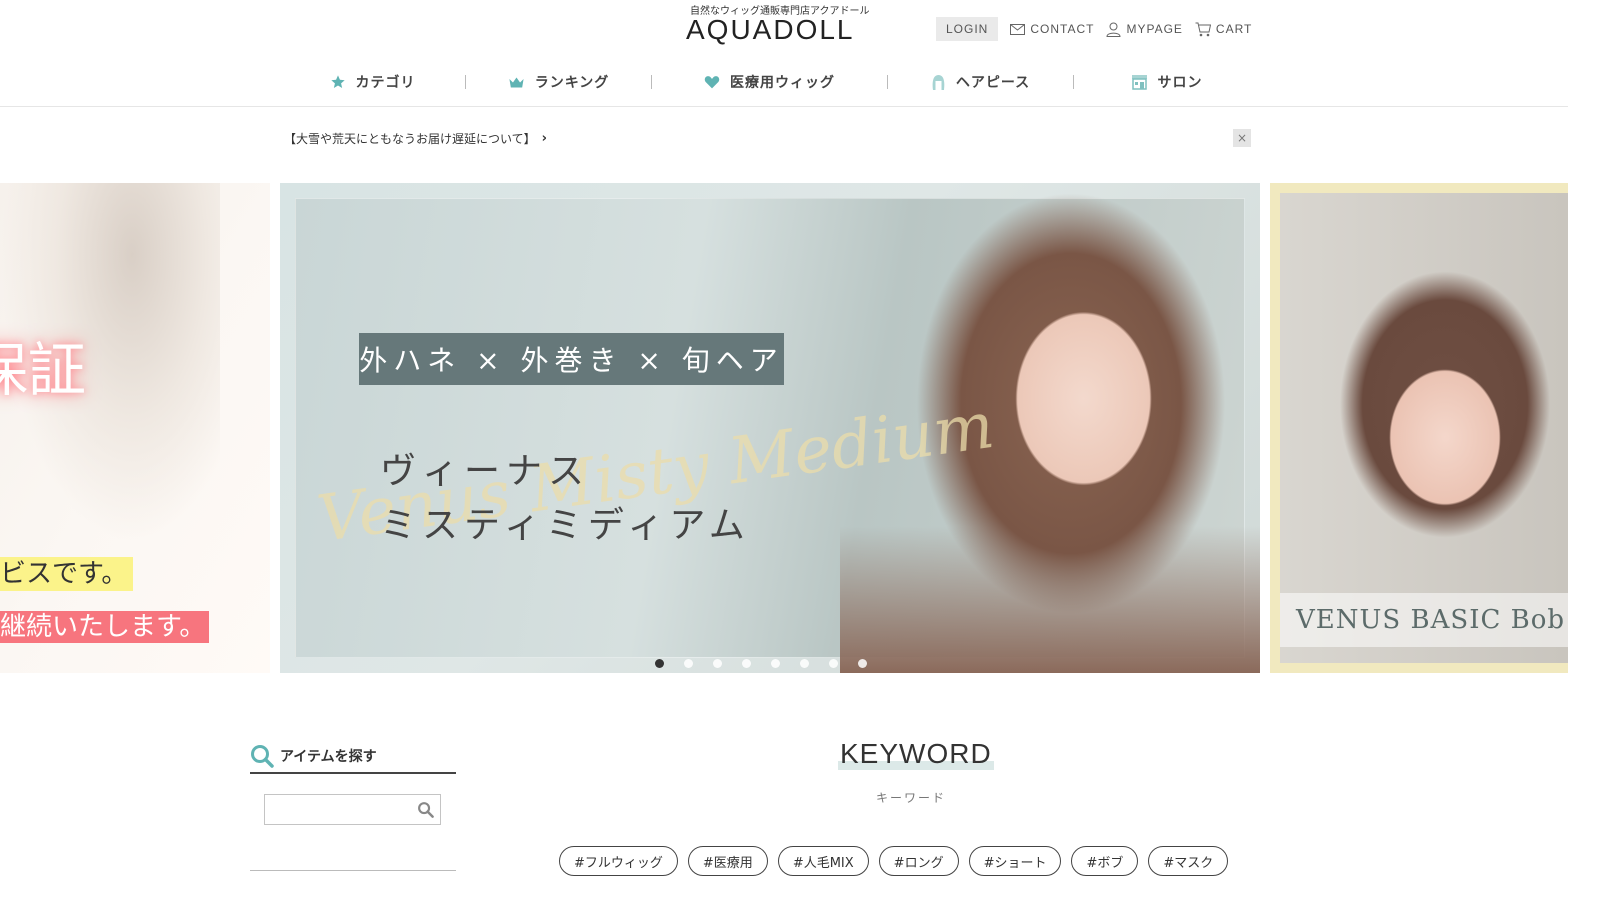 The image size is (1600, 900). I want to click on nav-label: ランキング, so click(572, 83).